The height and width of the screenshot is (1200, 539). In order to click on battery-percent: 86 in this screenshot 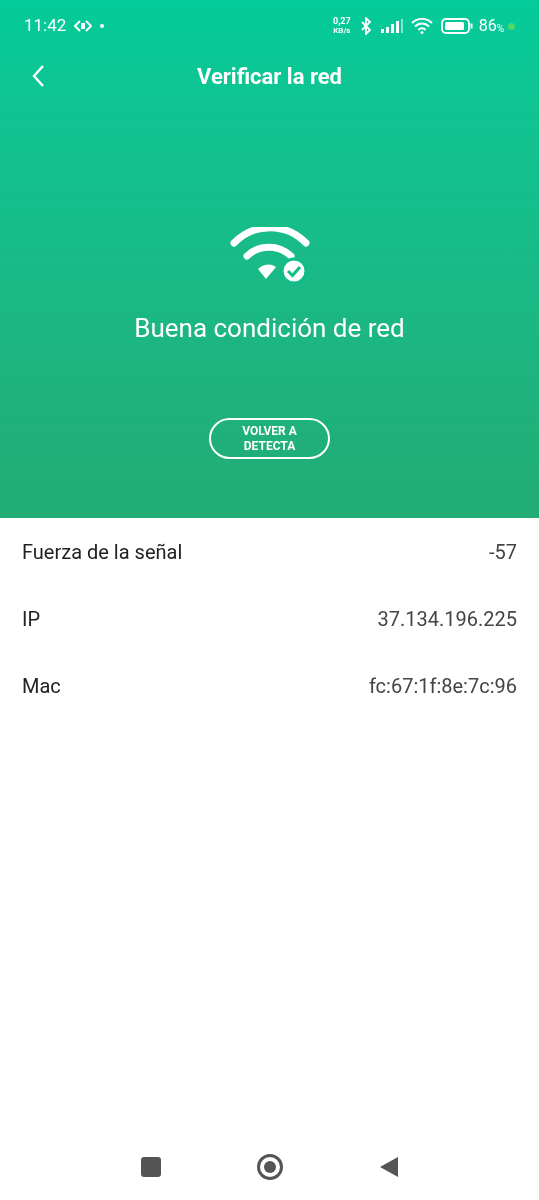, I will do `click(487, 26)`.